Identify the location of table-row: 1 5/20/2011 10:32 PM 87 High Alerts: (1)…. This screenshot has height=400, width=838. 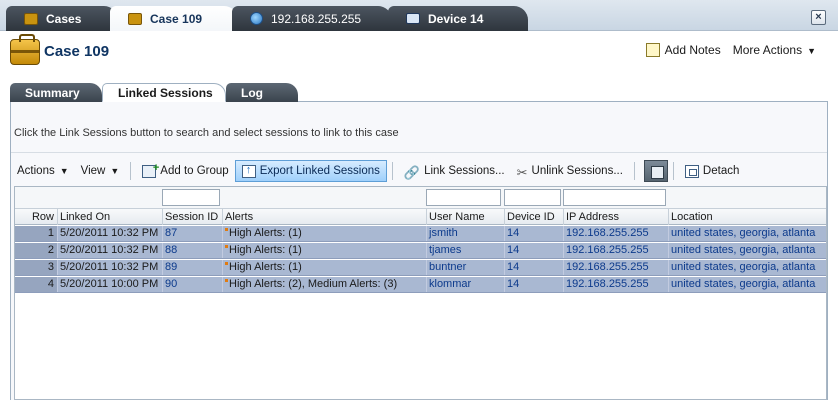
(420, 234).